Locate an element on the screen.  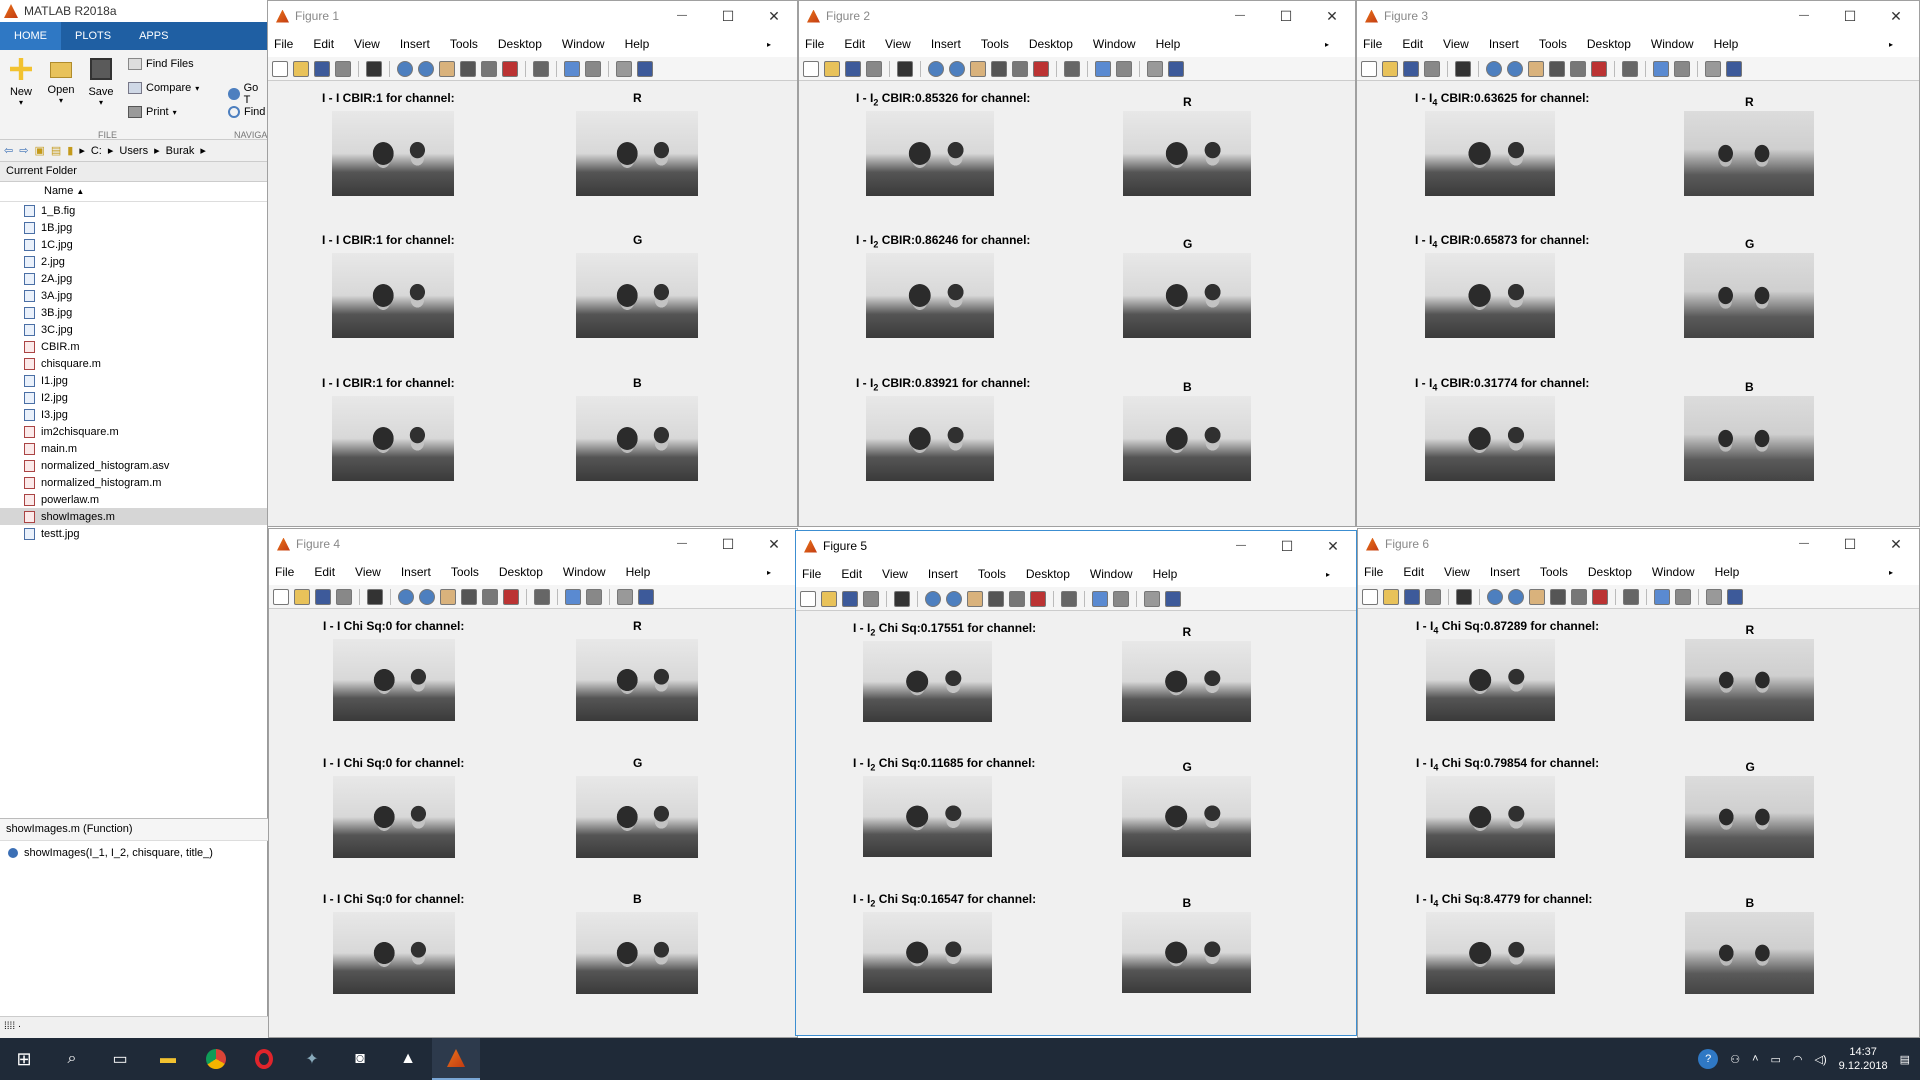
taskbar-chrome is located at coordinates (216, 1059).